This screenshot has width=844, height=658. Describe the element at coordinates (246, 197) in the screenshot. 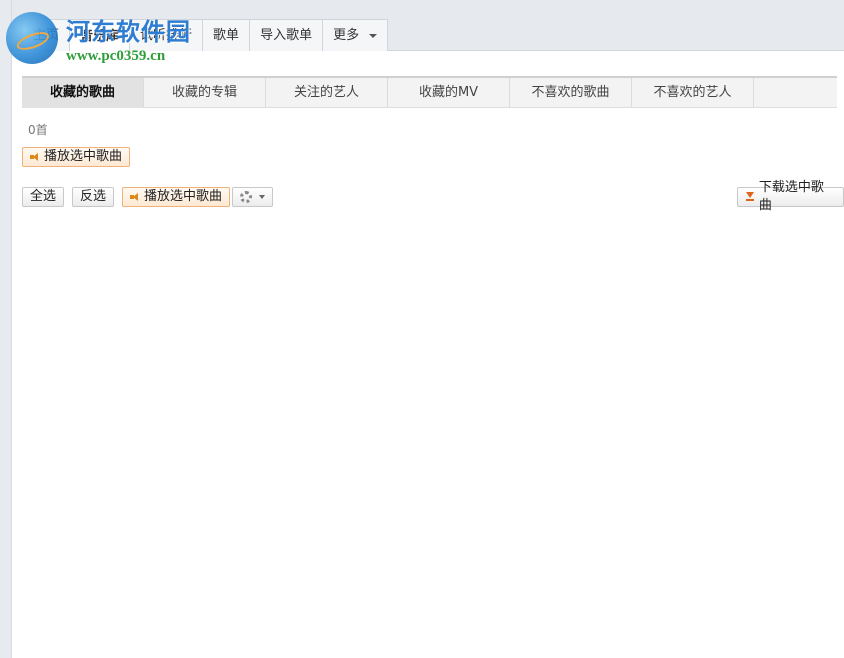

I see `gear-icon` at that location.